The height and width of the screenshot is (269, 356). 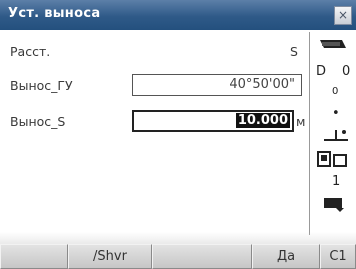 I want to click on tilt-top-value: 0, so click(x=346, y=71).